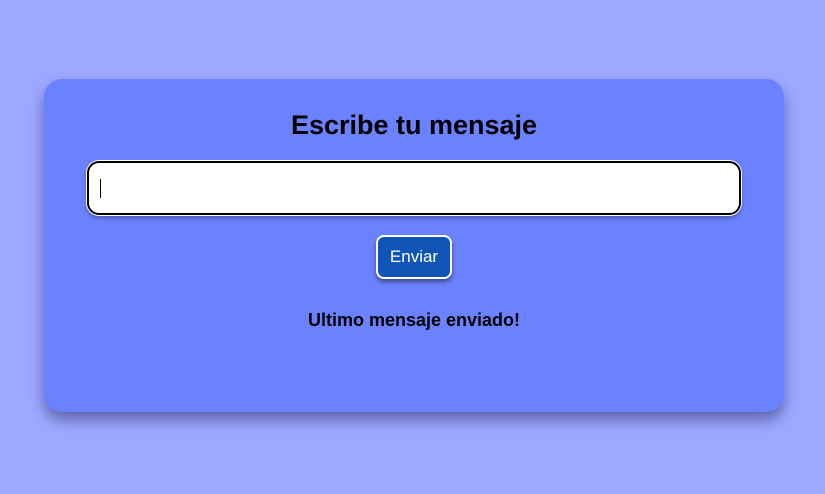 The image size is (825, 494). What do you see at coordinates (414, 320) in the screenshot?
I see `status-message: Ultimo mensaje enviado!` at bounding box center [414, 320].